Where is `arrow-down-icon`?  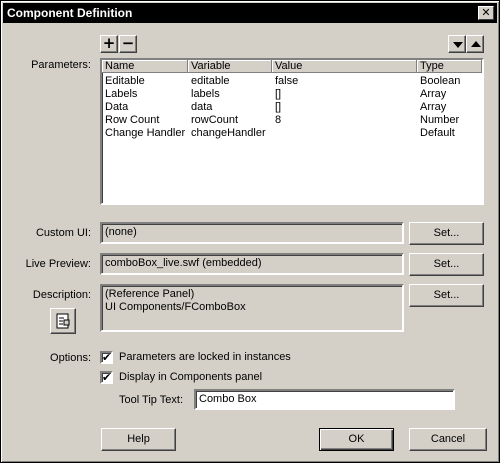 arrow-down-icon is located at coordinates (458, 45).